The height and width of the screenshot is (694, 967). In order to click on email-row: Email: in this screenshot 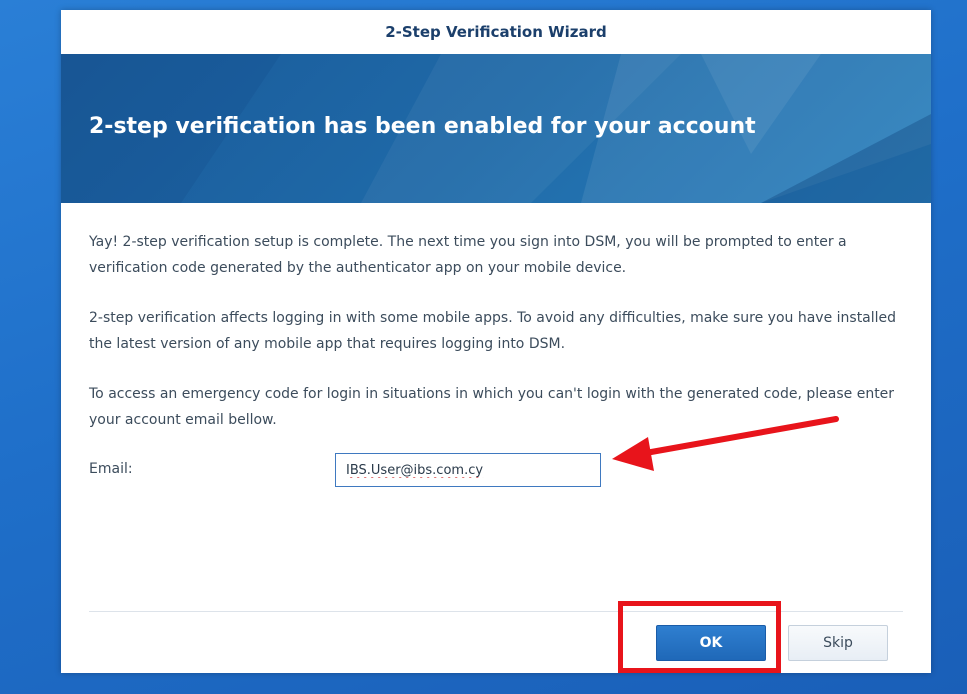, I will do `click(389, 472)`.